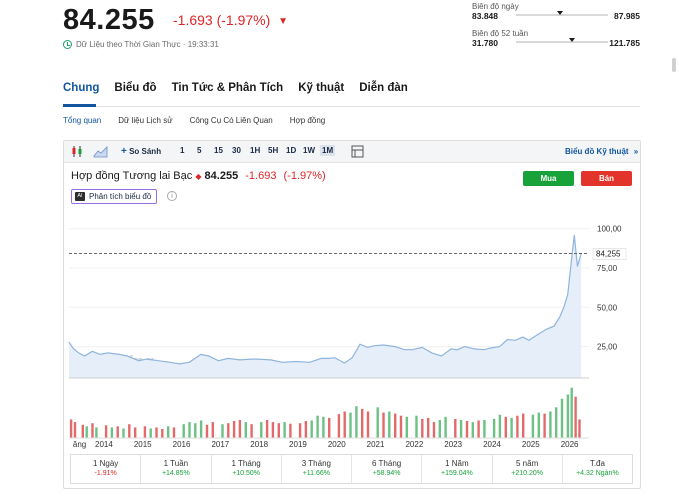 Image resolution: width=679 pixels, height=499 pixels. Describe the element at coordinates (351, 106) in the screenshot. I see `tabs-divider` at that location.